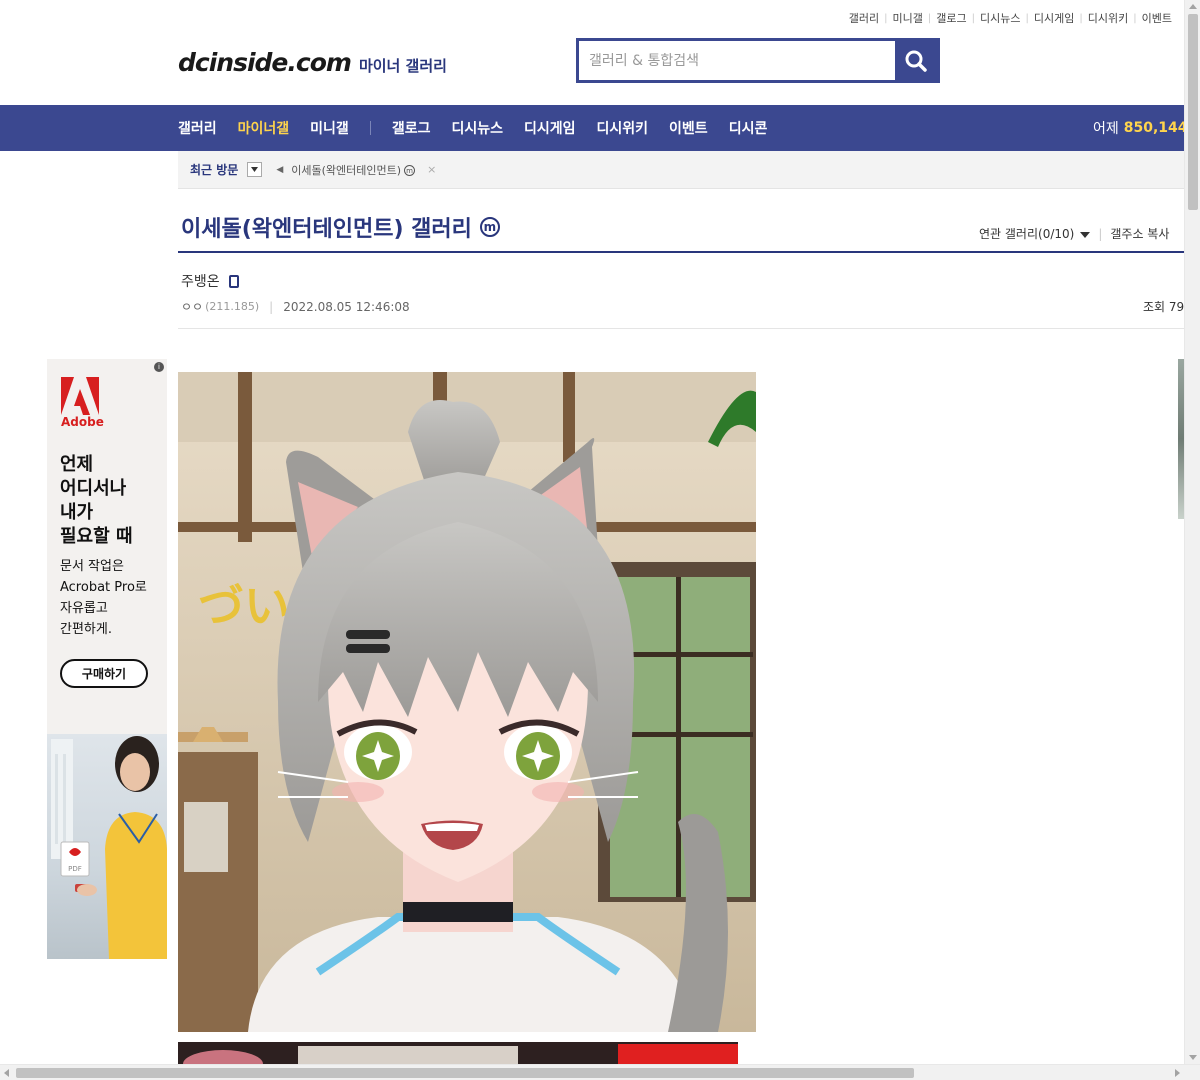  What do you see at coordinates (951, 18) in the screenshot?
I see `top-link-gallog: 갤로그` at bounding box center [951, 18].